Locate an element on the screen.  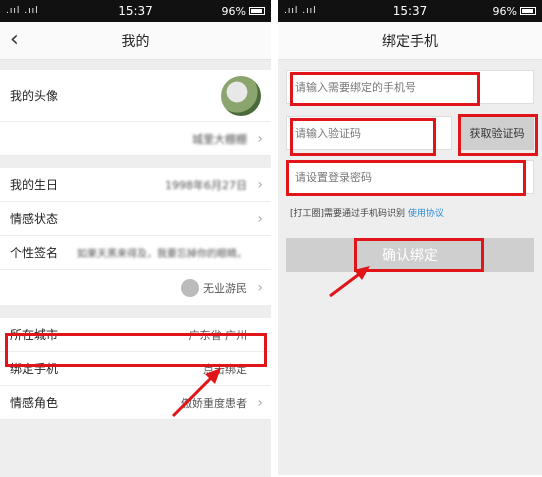
bind-phone-label: 绑定手机 is located at coordinates (34, 369).